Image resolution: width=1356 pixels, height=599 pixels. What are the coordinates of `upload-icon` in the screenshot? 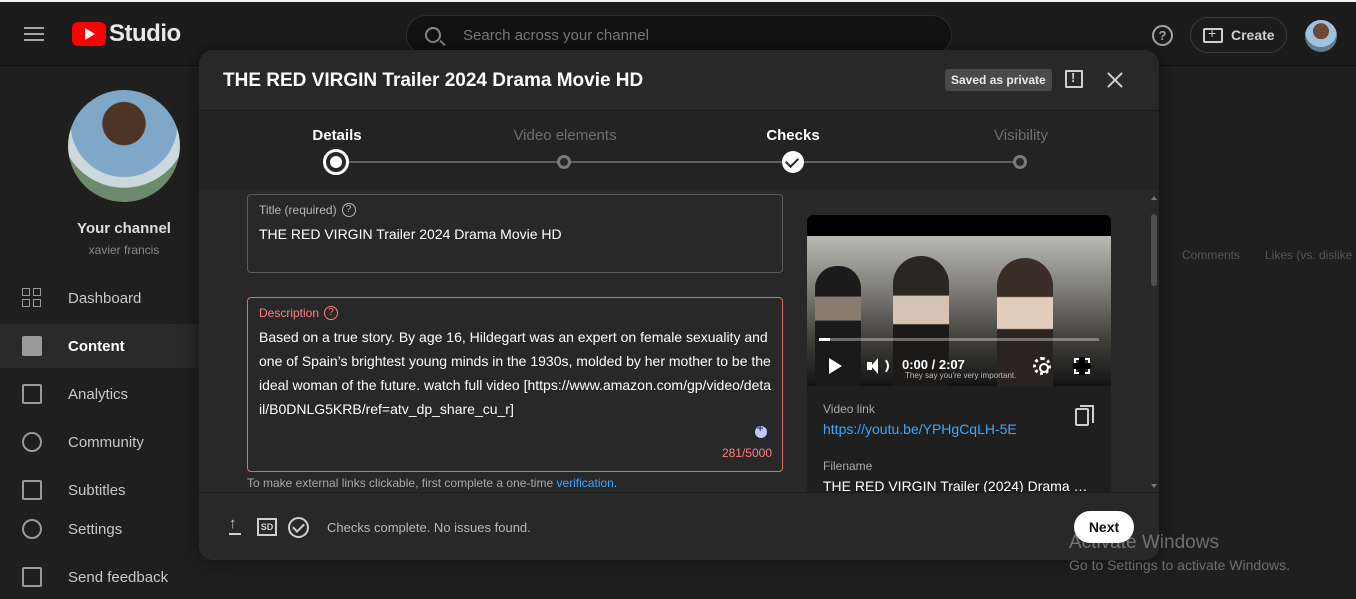 It's located at (235, 525).